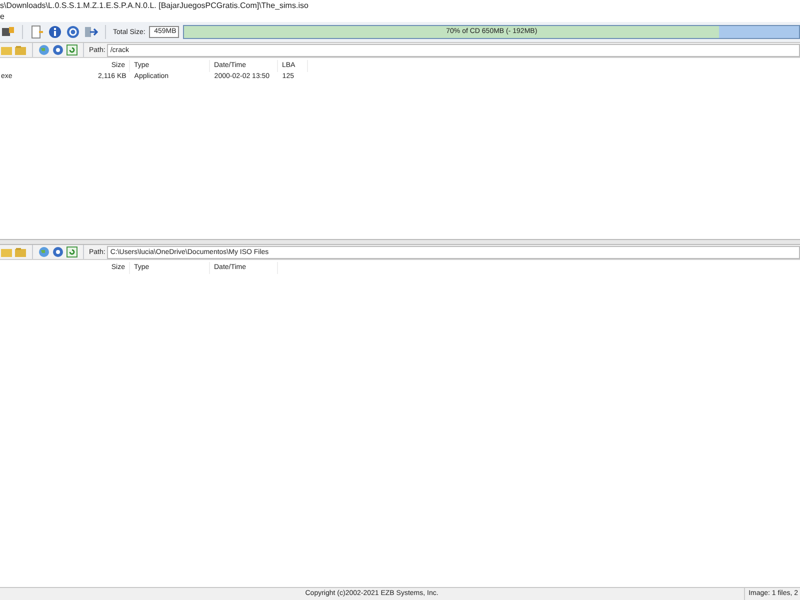  I want to click on document-icon, so click(37, 32).